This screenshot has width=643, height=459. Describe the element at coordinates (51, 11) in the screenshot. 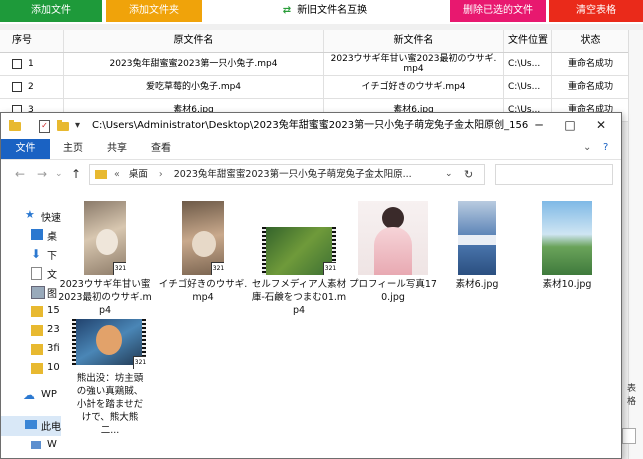

I see `add-file-button: 添加文件` at that location.